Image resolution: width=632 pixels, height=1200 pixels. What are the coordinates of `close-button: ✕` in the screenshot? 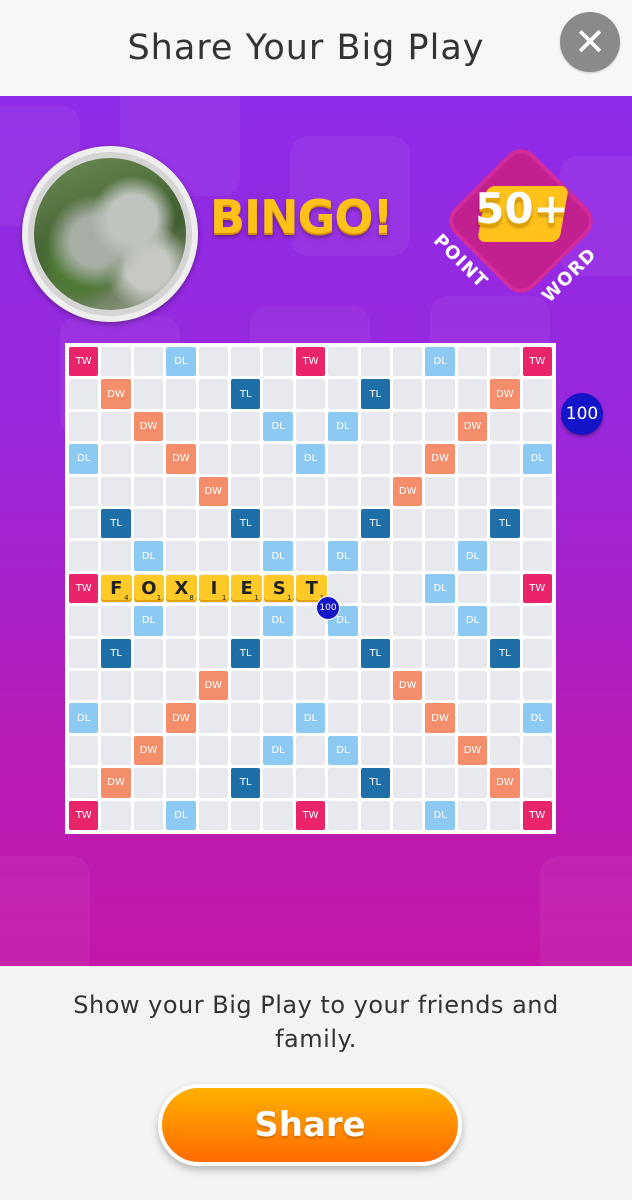 It's located at (590, 42).